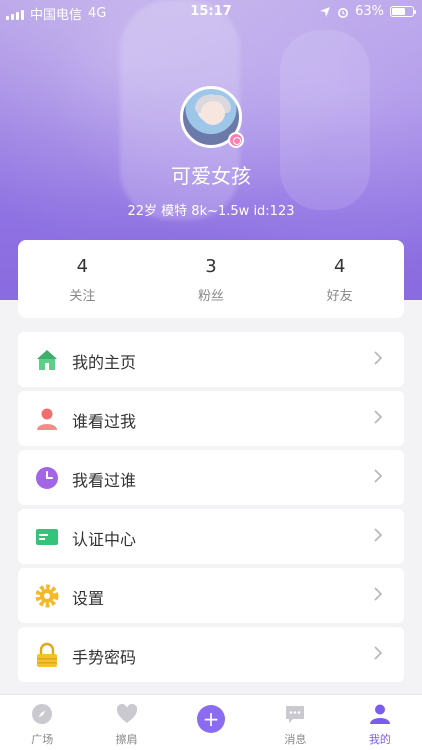  I want to click on tab-publish: +, so click(211, 722).